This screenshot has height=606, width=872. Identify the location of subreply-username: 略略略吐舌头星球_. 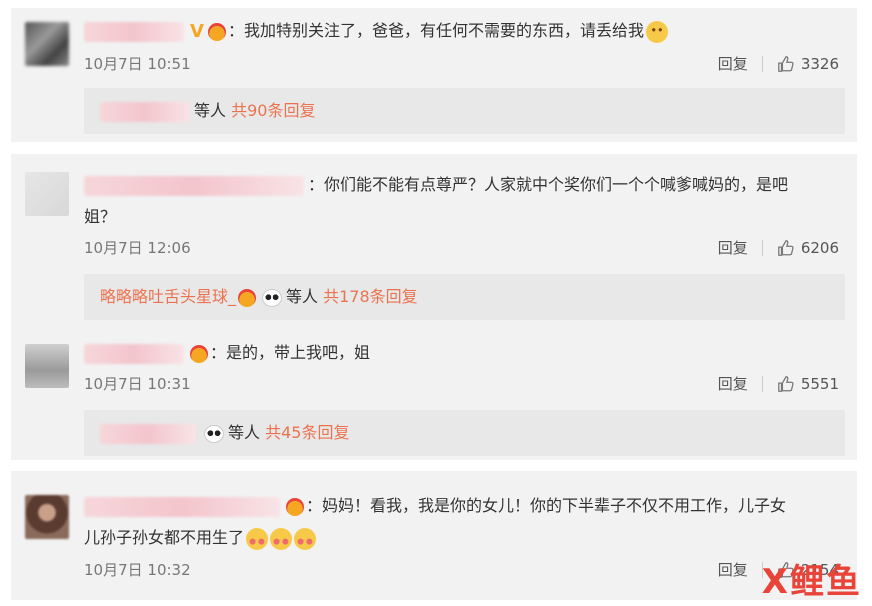
(168, 296).